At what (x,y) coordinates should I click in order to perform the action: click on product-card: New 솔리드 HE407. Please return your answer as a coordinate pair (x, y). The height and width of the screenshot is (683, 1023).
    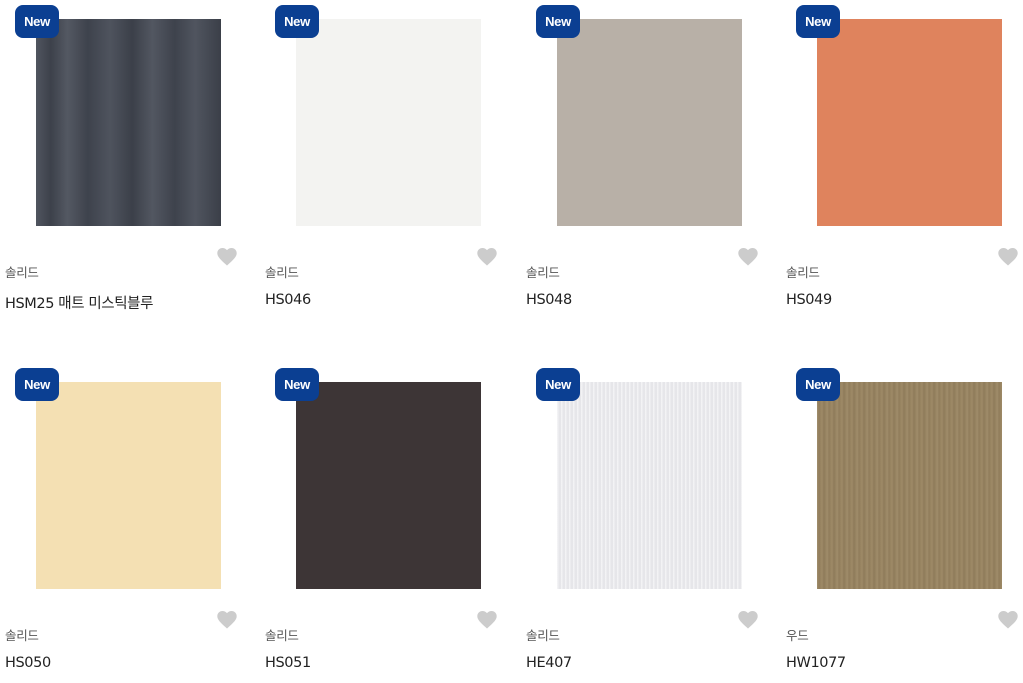
    Looking at the image, I should click on (652, 523).